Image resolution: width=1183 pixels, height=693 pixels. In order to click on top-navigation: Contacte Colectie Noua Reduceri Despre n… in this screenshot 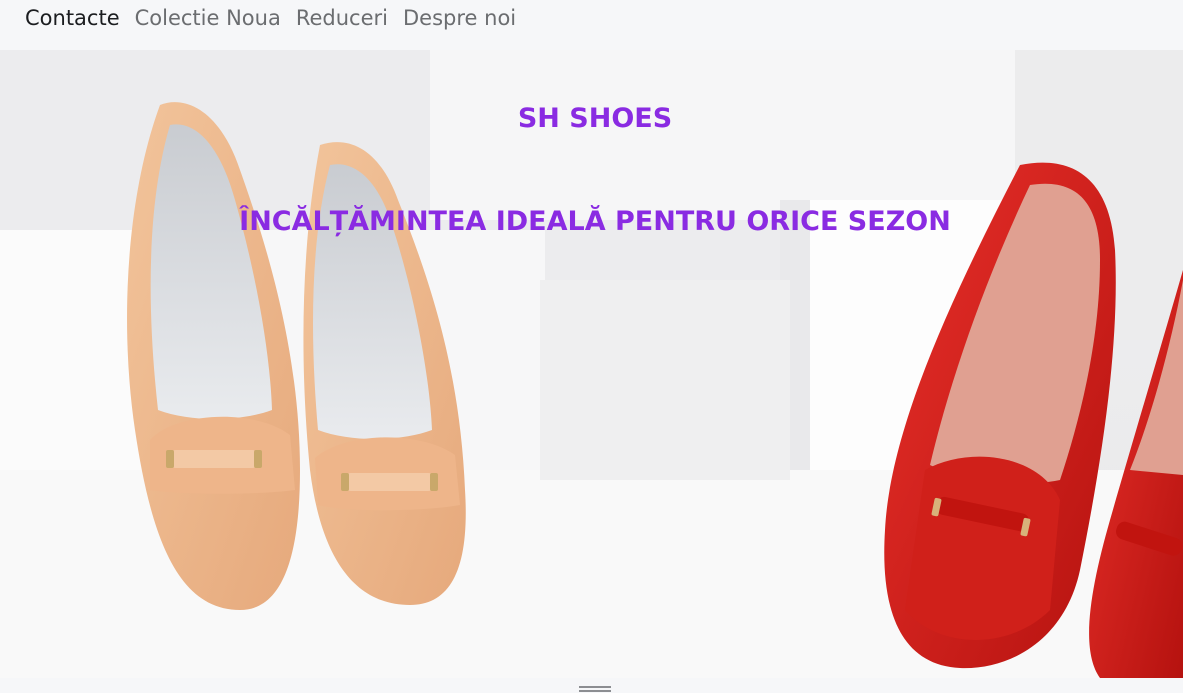, I will do `click(591, 25)`.